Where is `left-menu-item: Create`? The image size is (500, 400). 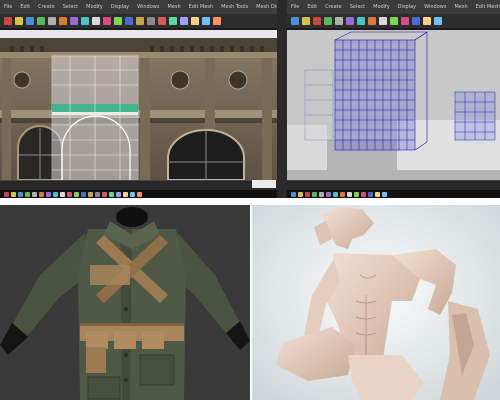 left-menu-item: Create is located at coordinates (46, 7).